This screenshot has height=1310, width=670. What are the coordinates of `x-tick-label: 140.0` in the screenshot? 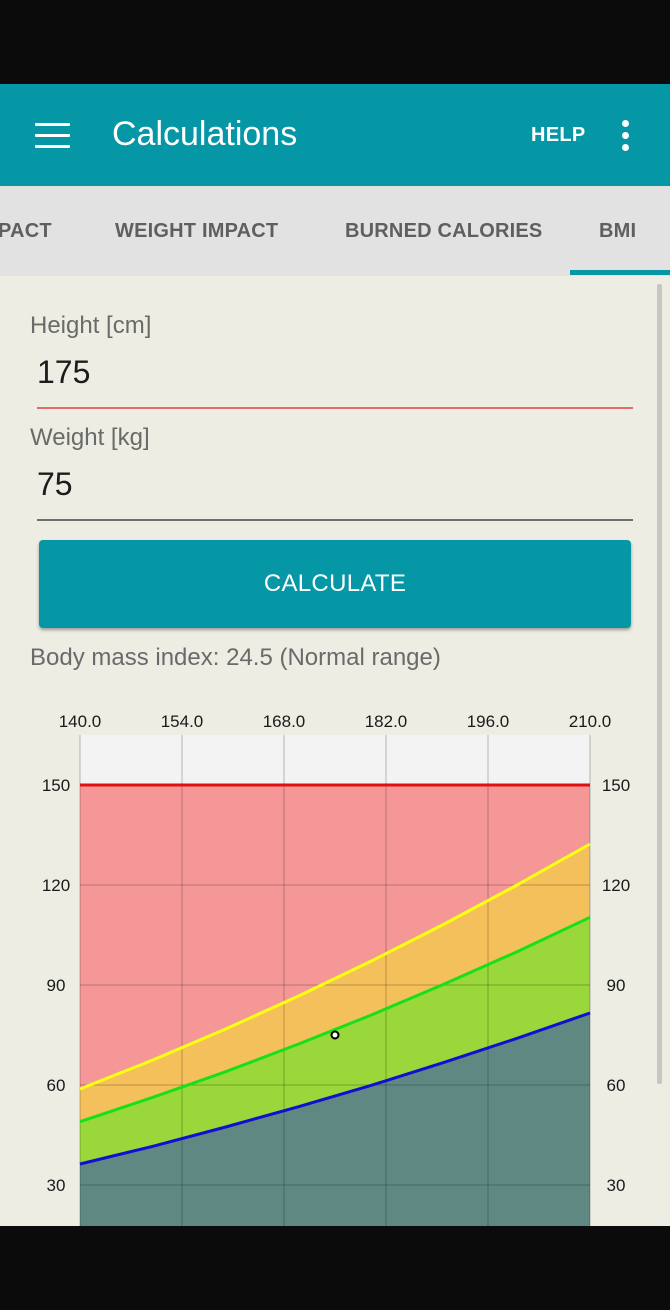 It's located at (80, 721).